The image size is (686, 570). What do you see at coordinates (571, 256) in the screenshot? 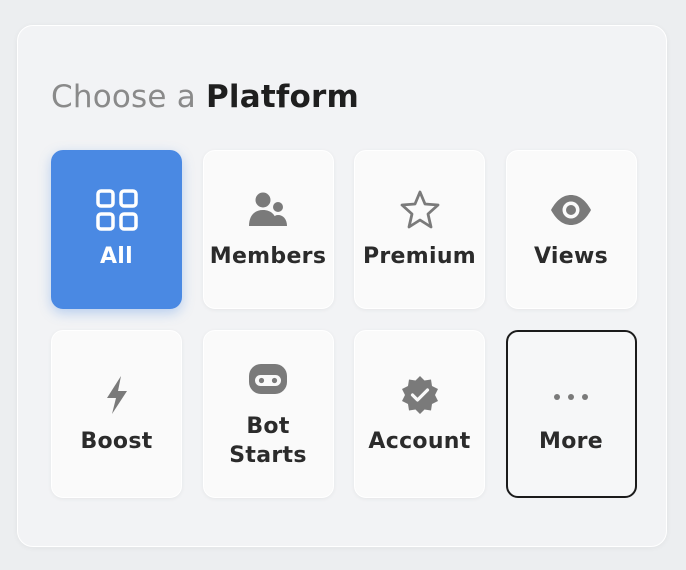
I see `tile-label: Views` at bounding box center [571, 256].